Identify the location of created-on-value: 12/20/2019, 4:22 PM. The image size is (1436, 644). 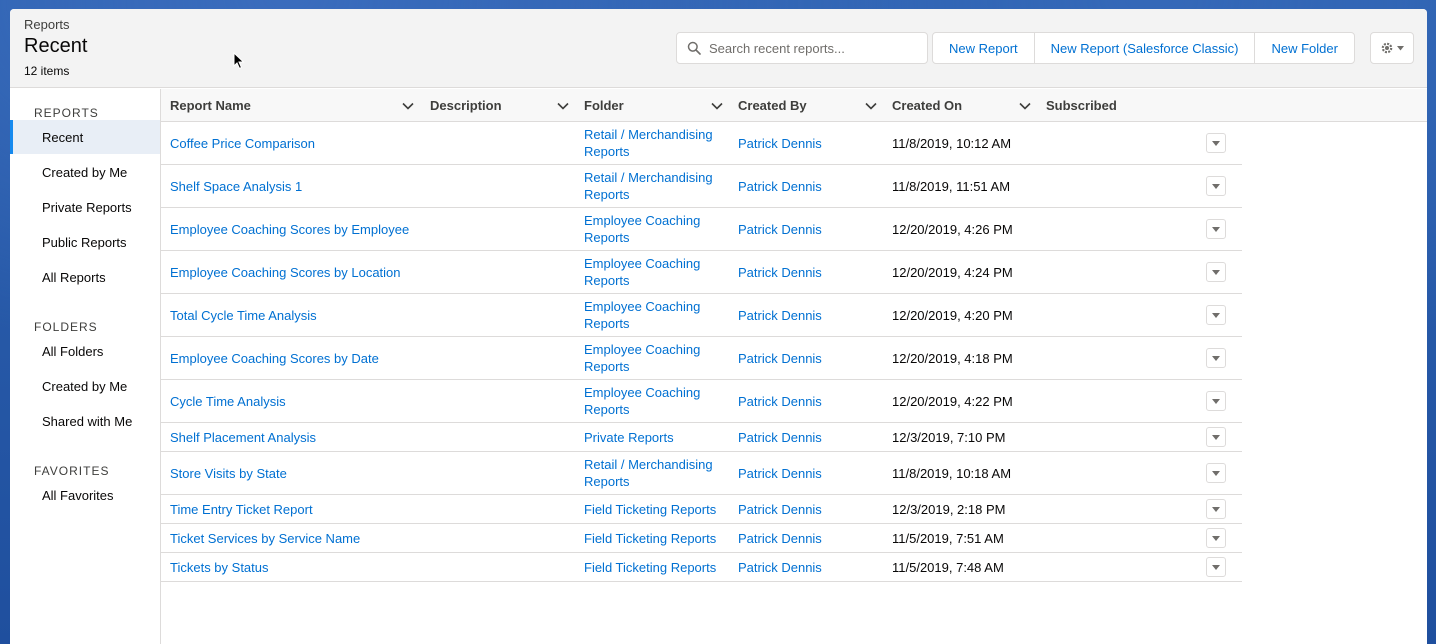
(952, 401).